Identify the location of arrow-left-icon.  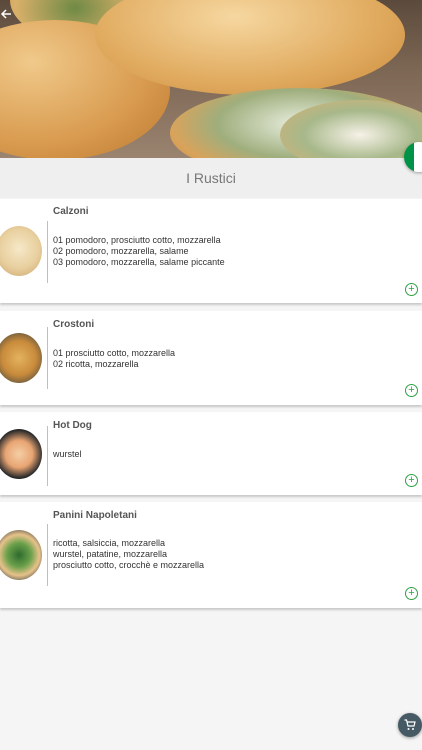
(8, 16).